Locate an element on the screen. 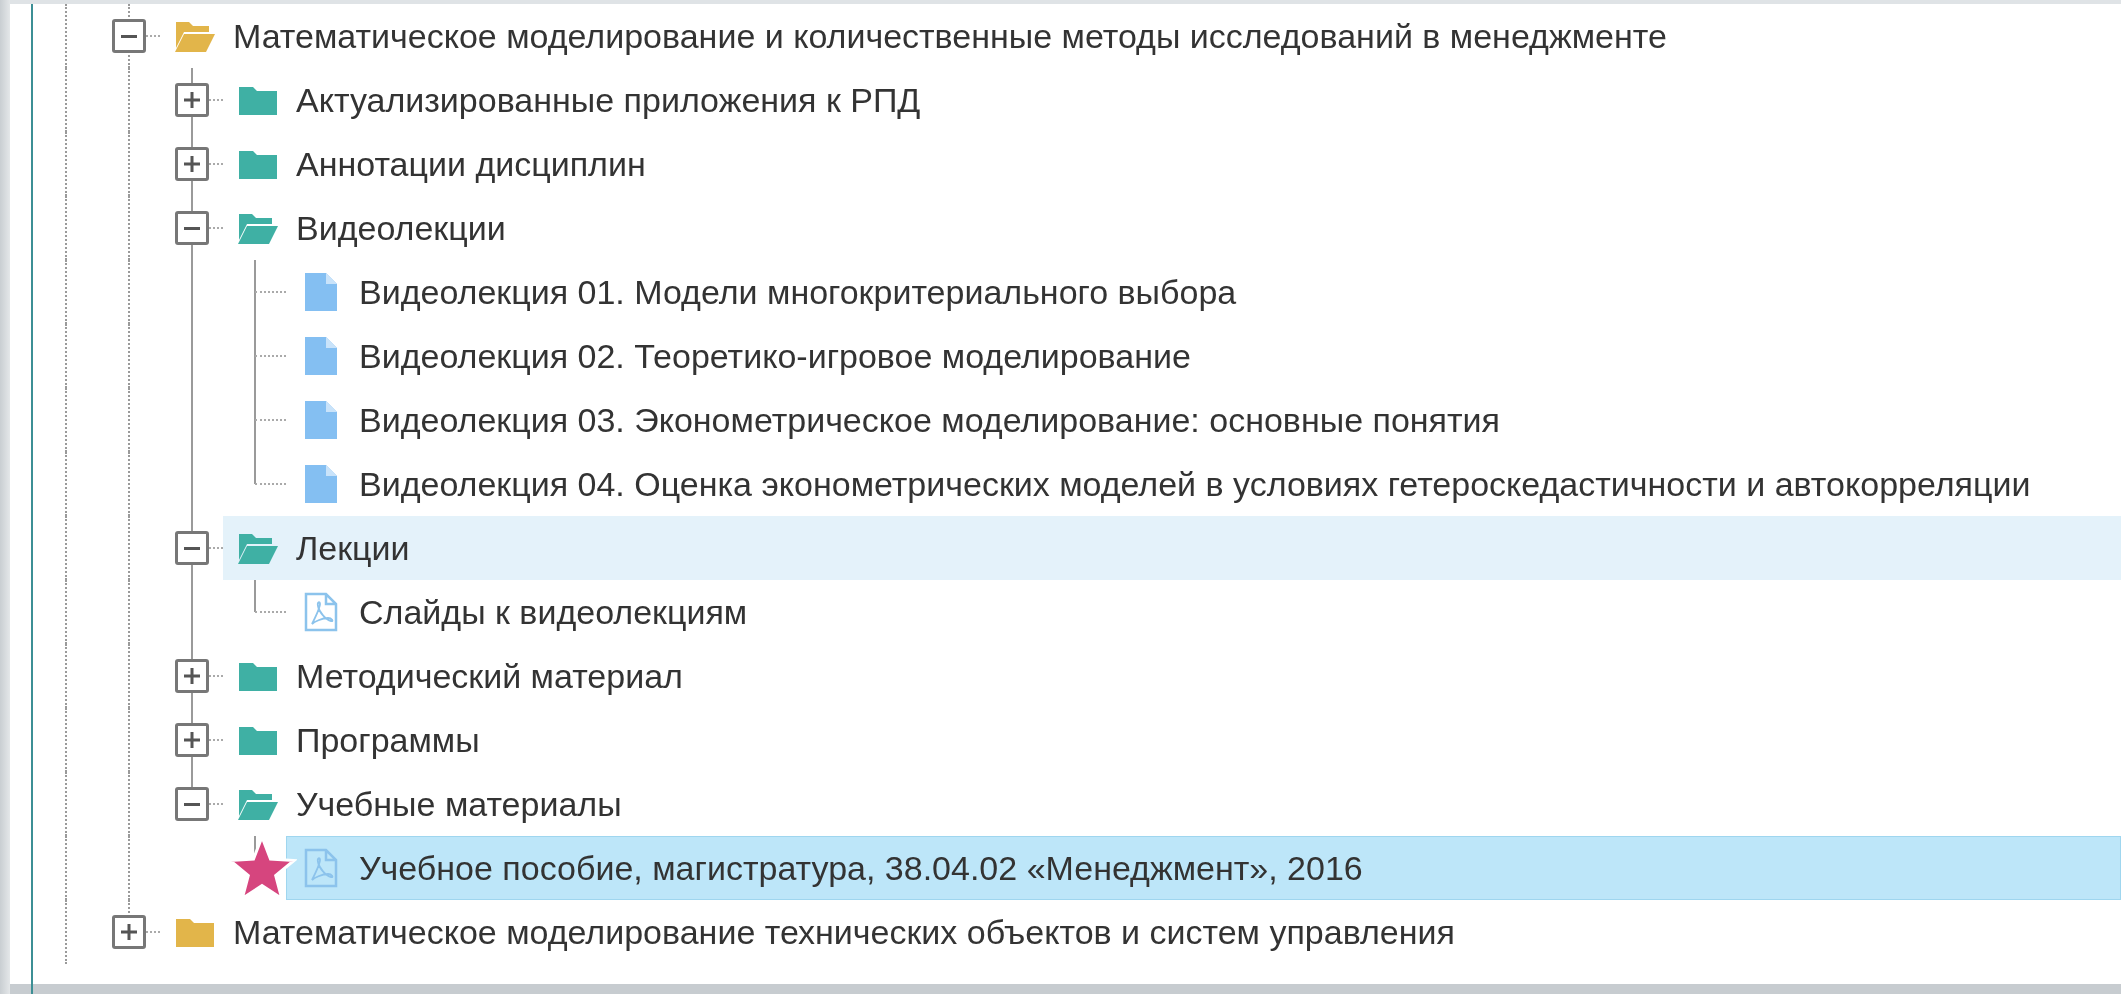  tree-item: Учебные материалы is located at coordinates (1172, 804).